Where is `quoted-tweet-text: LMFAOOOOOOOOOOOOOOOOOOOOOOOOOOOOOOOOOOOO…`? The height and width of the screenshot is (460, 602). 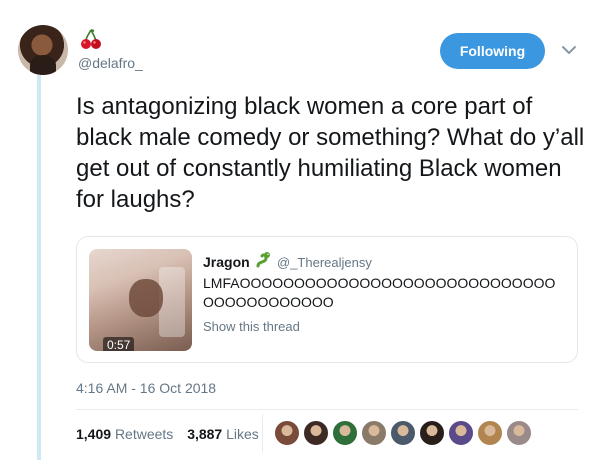
quoted-tweet-text: LMFAOOOOOOOOOOOOOOOOOOOOOOOOOOOOOOOOOOOO… is located at coordinates (379, 292).